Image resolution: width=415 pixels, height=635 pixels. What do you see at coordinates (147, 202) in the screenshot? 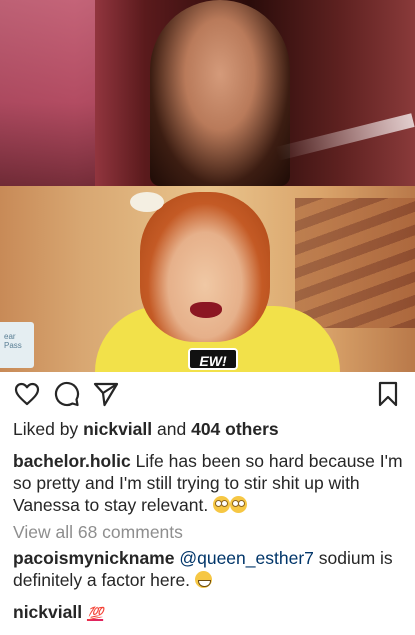
I see `hair-bow` at bounding box center [147, 202].